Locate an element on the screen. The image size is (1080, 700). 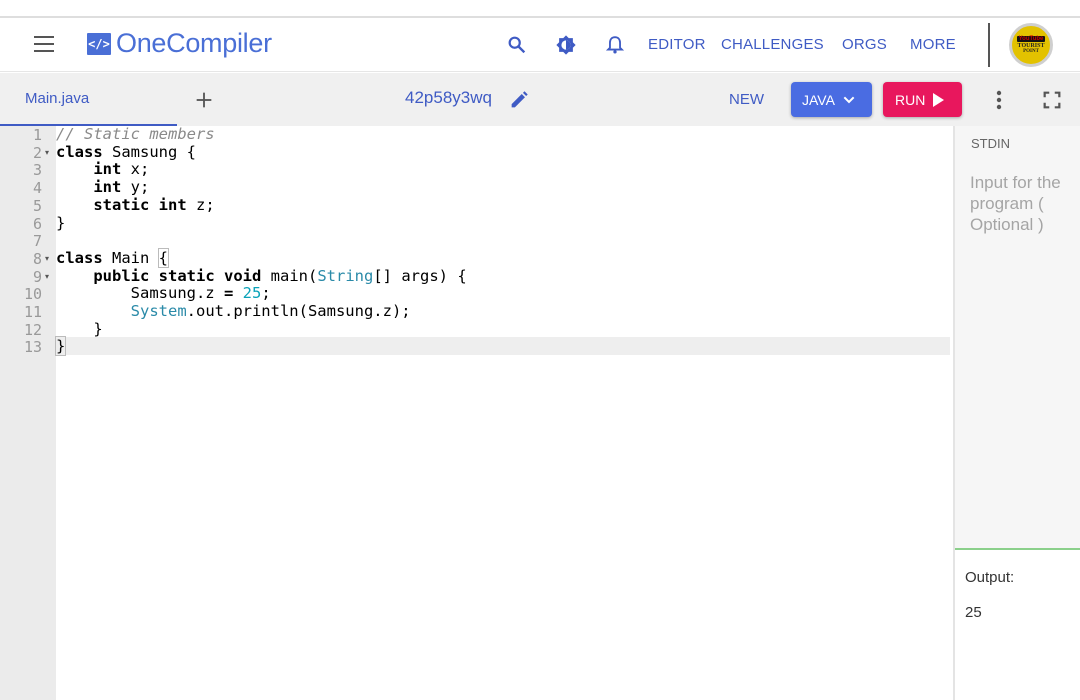
line-number: 3 is located at coordinates (37, 170).